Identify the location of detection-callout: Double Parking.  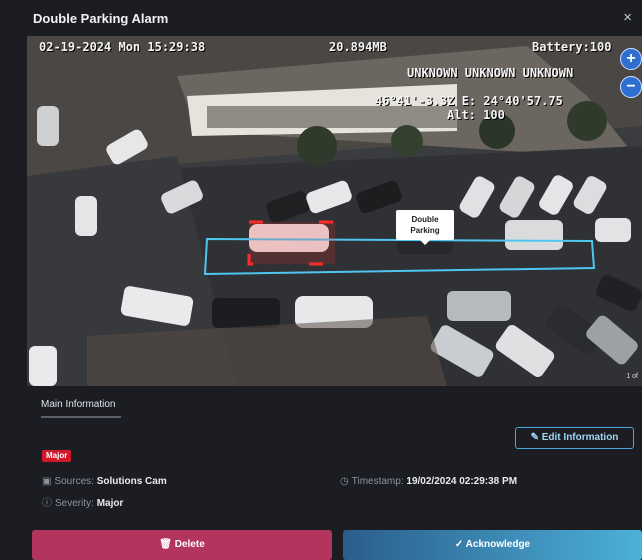
(425, 227).